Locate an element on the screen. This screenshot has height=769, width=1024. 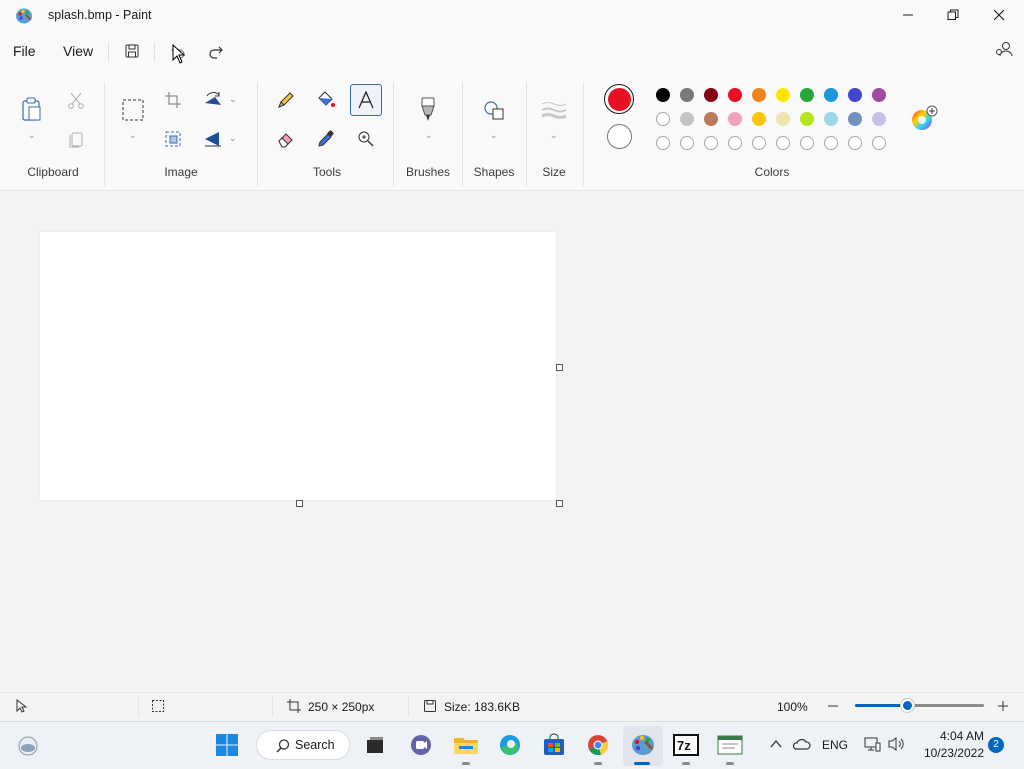
save-button is located at coordinates (132, 51).